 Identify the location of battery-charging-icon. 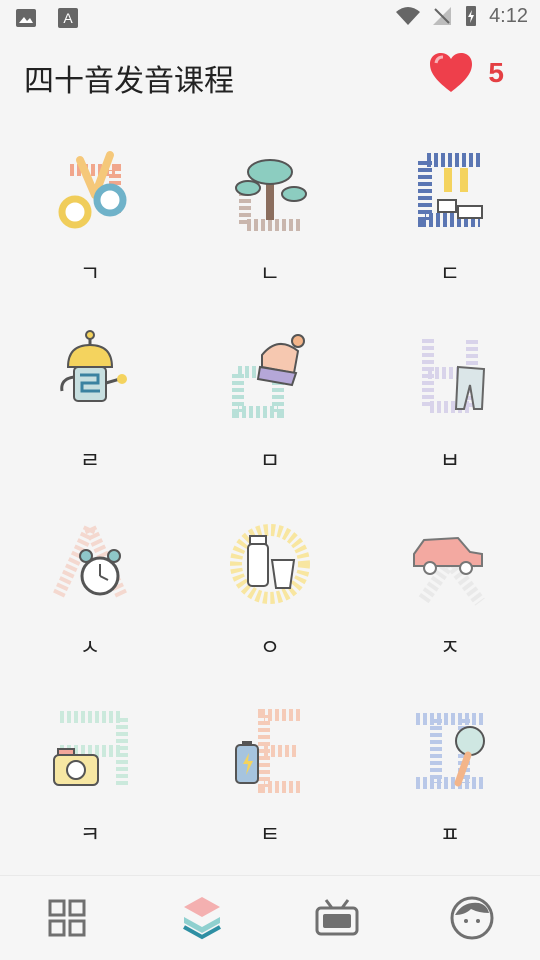
(471, 16).